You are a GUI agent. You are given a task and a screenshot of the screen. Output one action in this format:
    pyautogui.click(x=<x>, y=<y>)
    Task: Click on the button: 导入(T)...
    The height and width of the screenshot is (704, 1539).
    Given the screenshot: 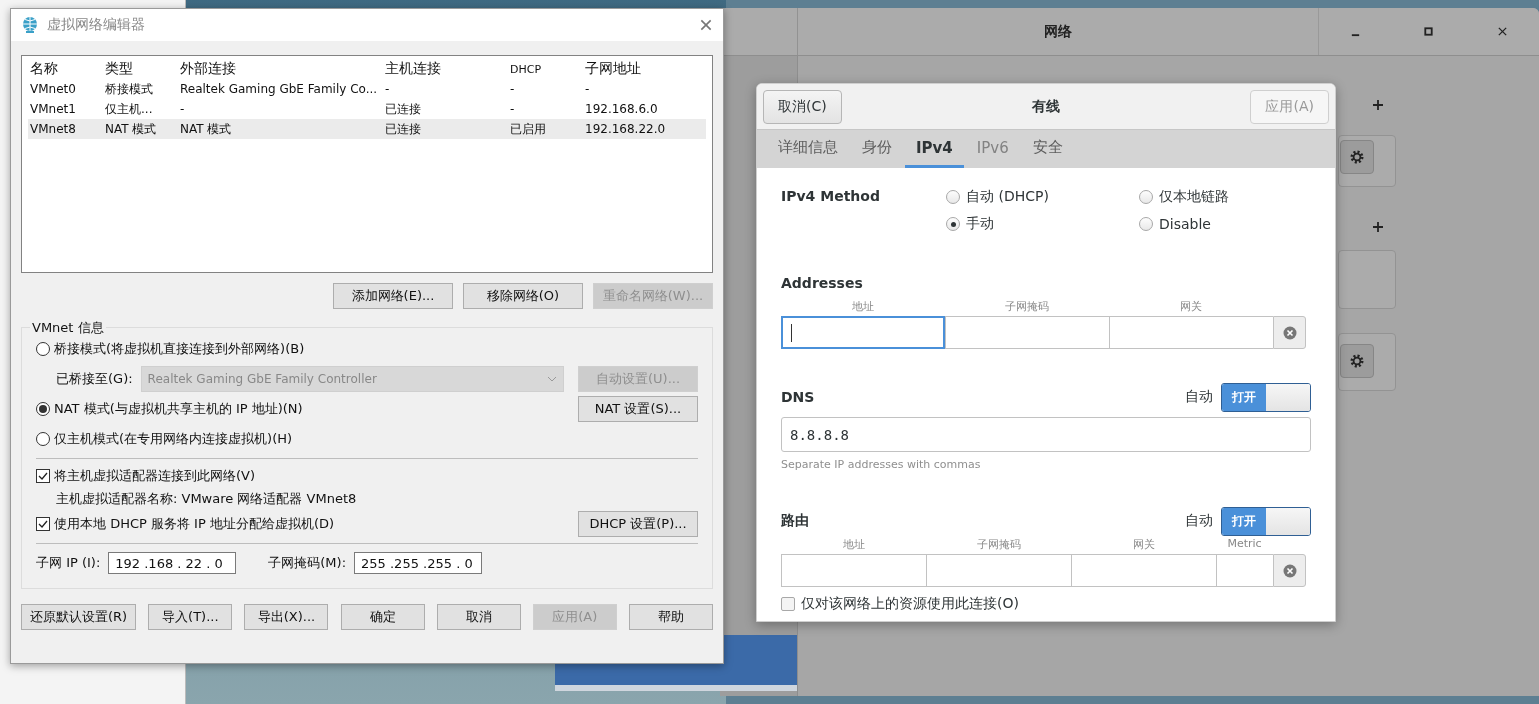 What is the action you would take?
    pyautogui.click(x=190, y=617)
    